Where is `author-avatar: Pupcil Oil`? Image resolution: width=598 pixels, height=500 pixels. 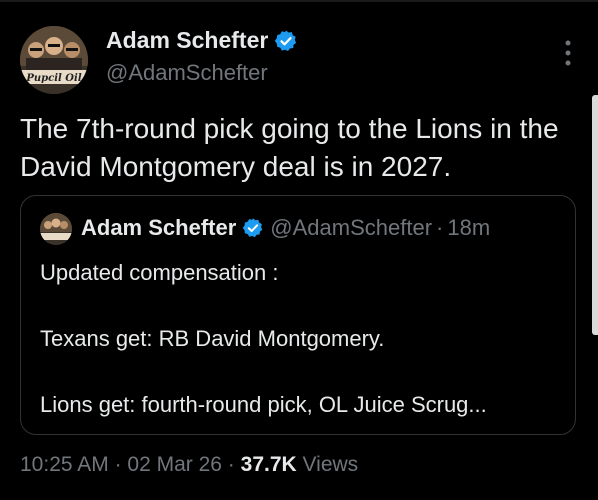
author-avatar: Pupcil Oil is located at coordinates (54, 60).